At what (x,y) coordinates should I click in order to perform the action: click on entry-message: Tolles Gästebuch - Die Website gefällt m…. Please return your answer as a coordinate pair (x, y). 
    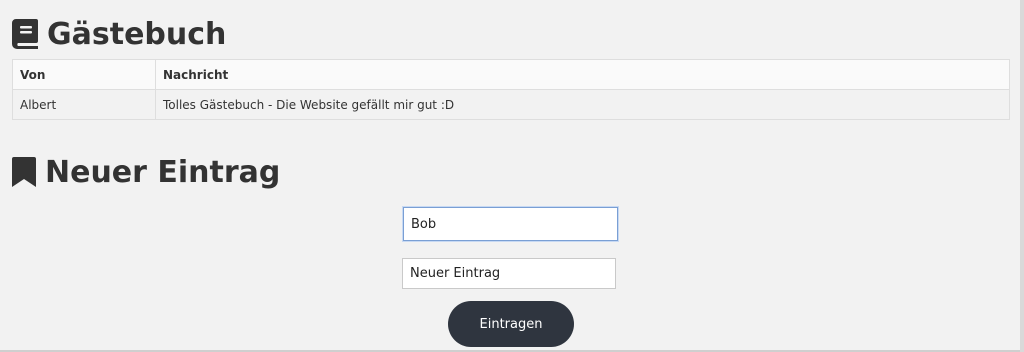
    Looking at the image, I should click on (582, 104).